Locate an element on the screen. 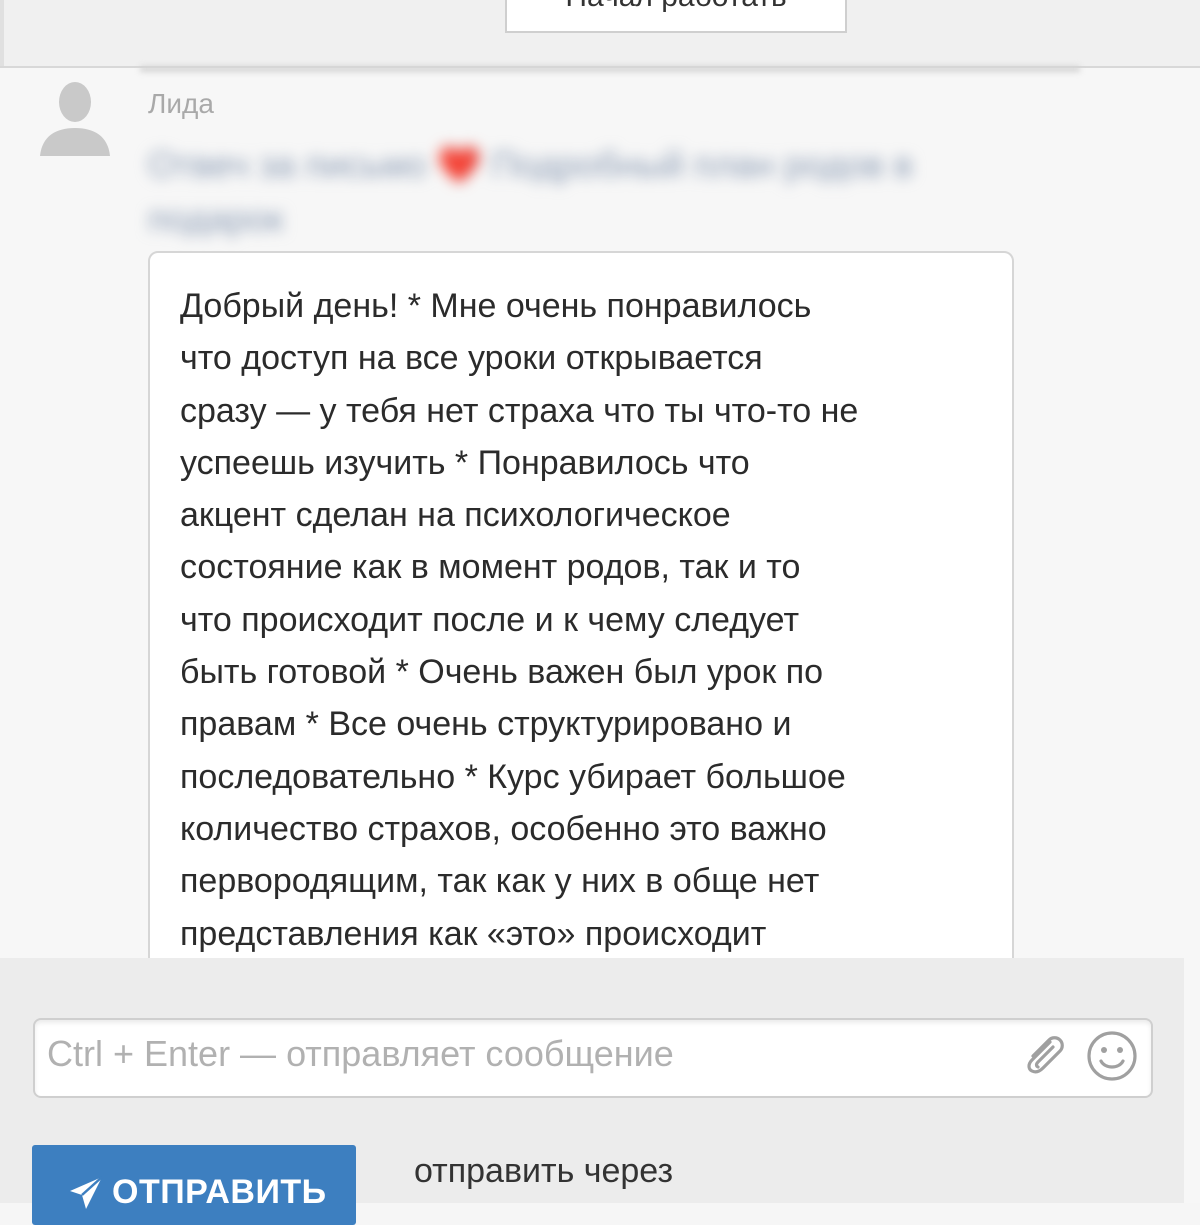 Image resolution: width=1200 pixels, height=1225 pixels. message-line: представления как «это» происходит is located at coordinates (473, 933).